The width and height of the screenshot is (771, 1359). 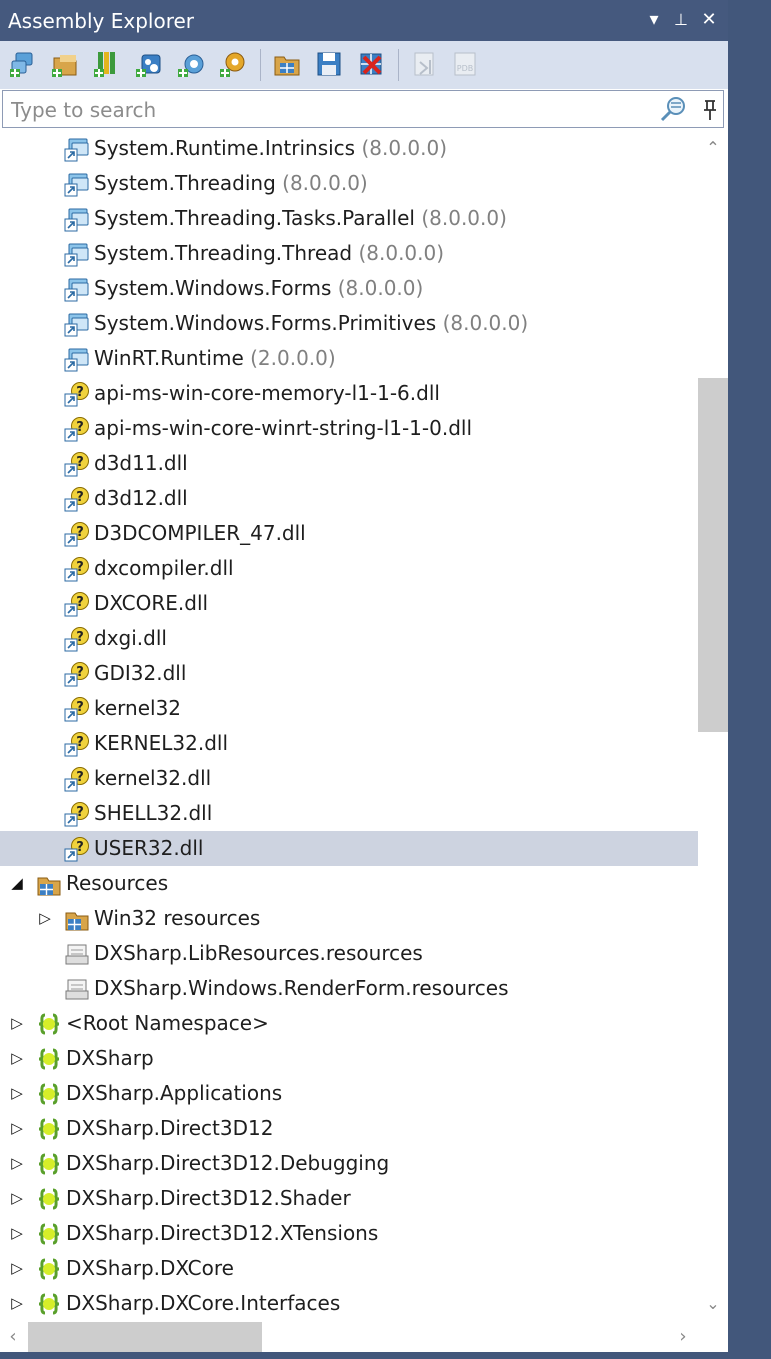 What do you see at coordinates (710, 110) in the screenshot?
I see `pin-search-icon` at bounding box center [710, 110].